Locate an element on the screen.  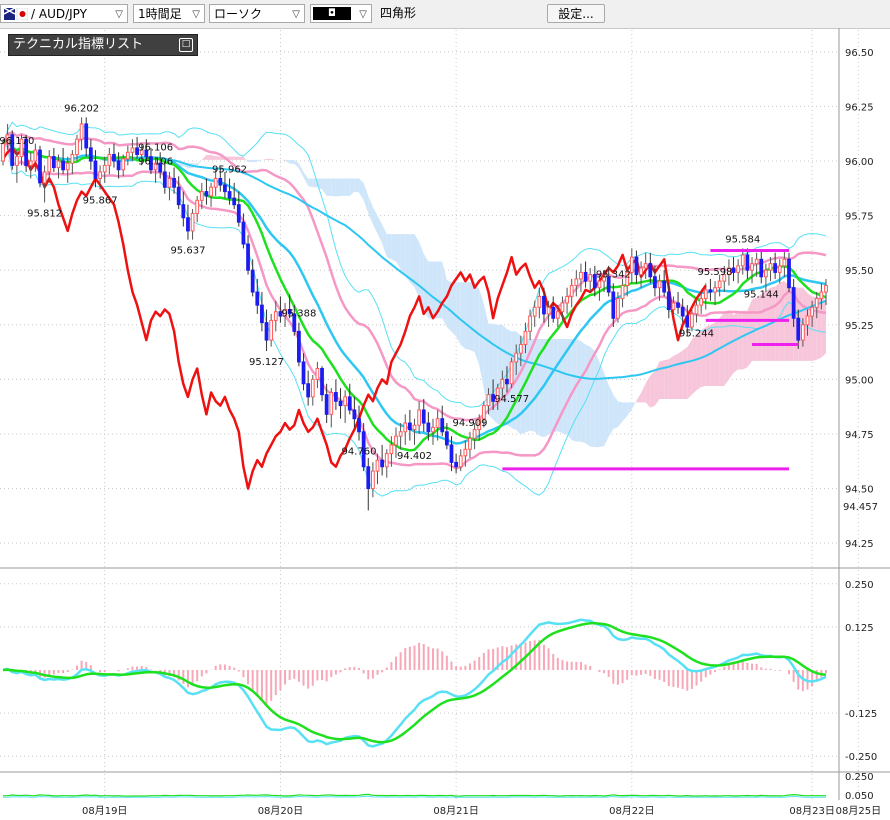
indicator-list-panel: テクニカル指標リスト □ is located at coordinates (103, 45).